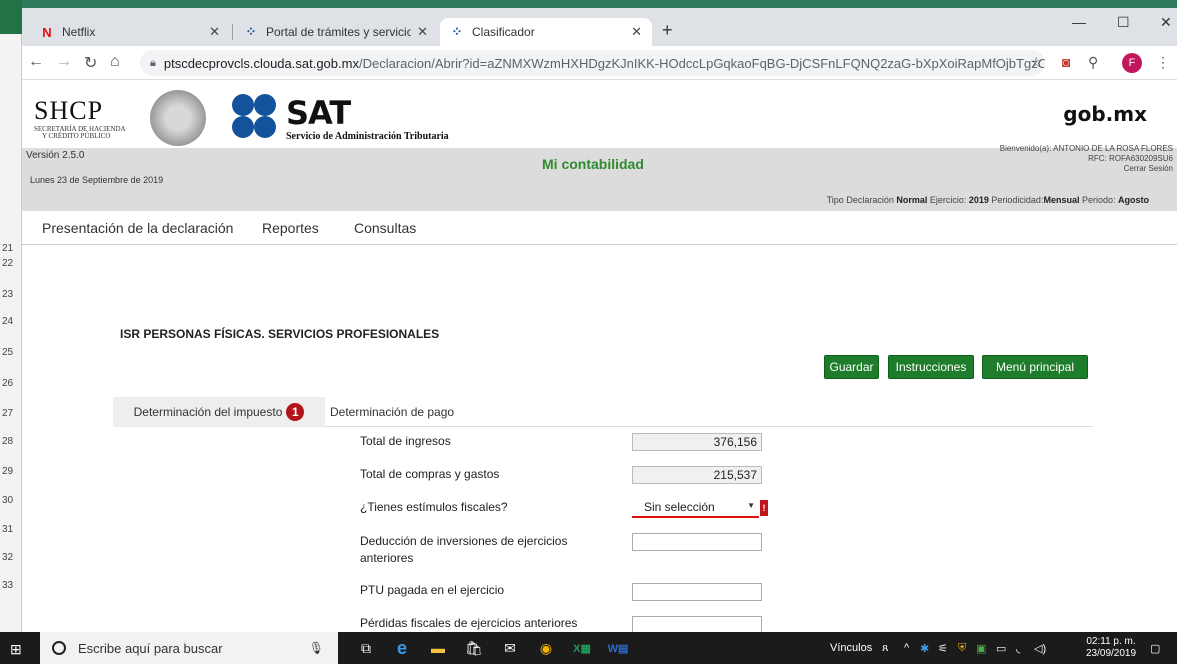 The image size is (1177, 664). Describe the element at coordinates (546, 648) in the screenshot. I see `chrome-icon: ◉` at that location.